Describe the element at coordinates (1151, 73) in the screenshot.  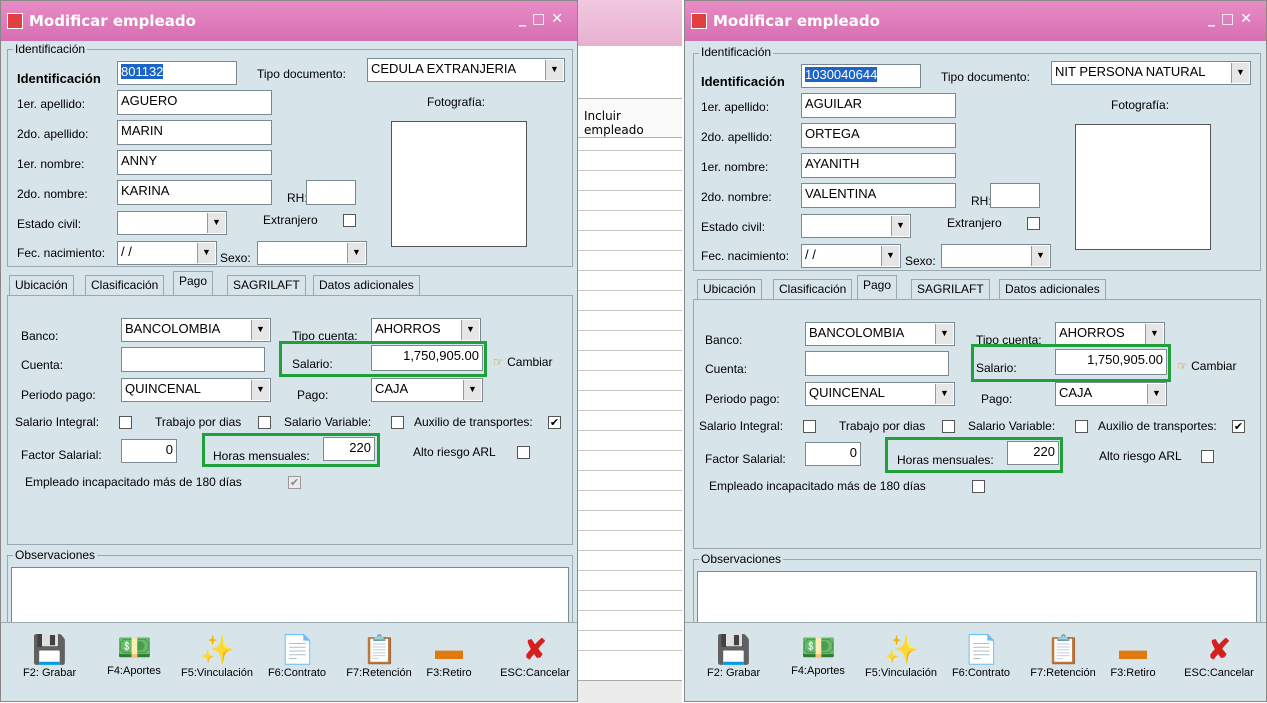
I see `tipo-doc-select: NIT PERSONA NATURAL ▼` at that location.